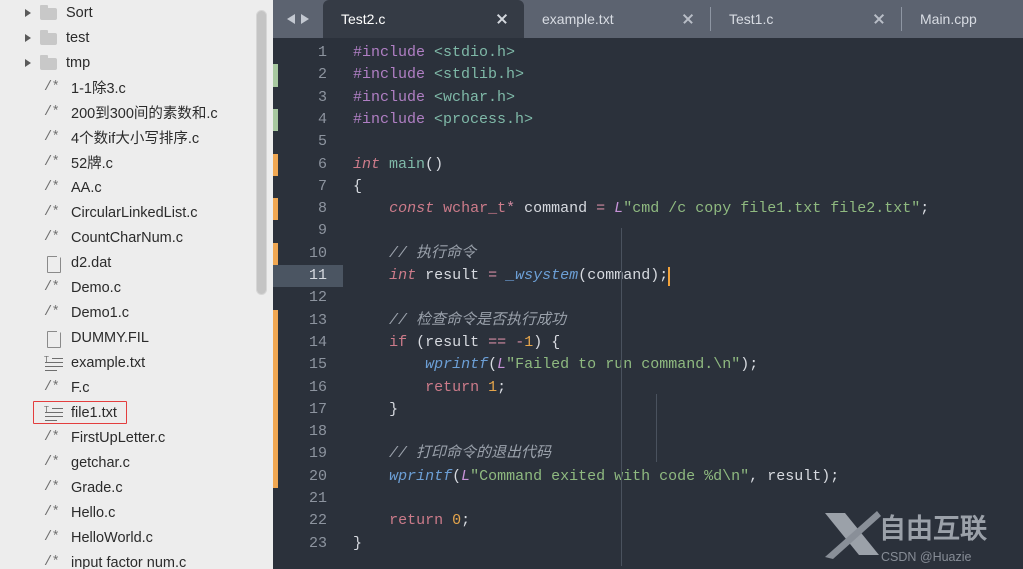 The height and width of the screenshot is (569, 1023). I want to click on tree-item-file: /* input factor num.c, so click(136, 559).